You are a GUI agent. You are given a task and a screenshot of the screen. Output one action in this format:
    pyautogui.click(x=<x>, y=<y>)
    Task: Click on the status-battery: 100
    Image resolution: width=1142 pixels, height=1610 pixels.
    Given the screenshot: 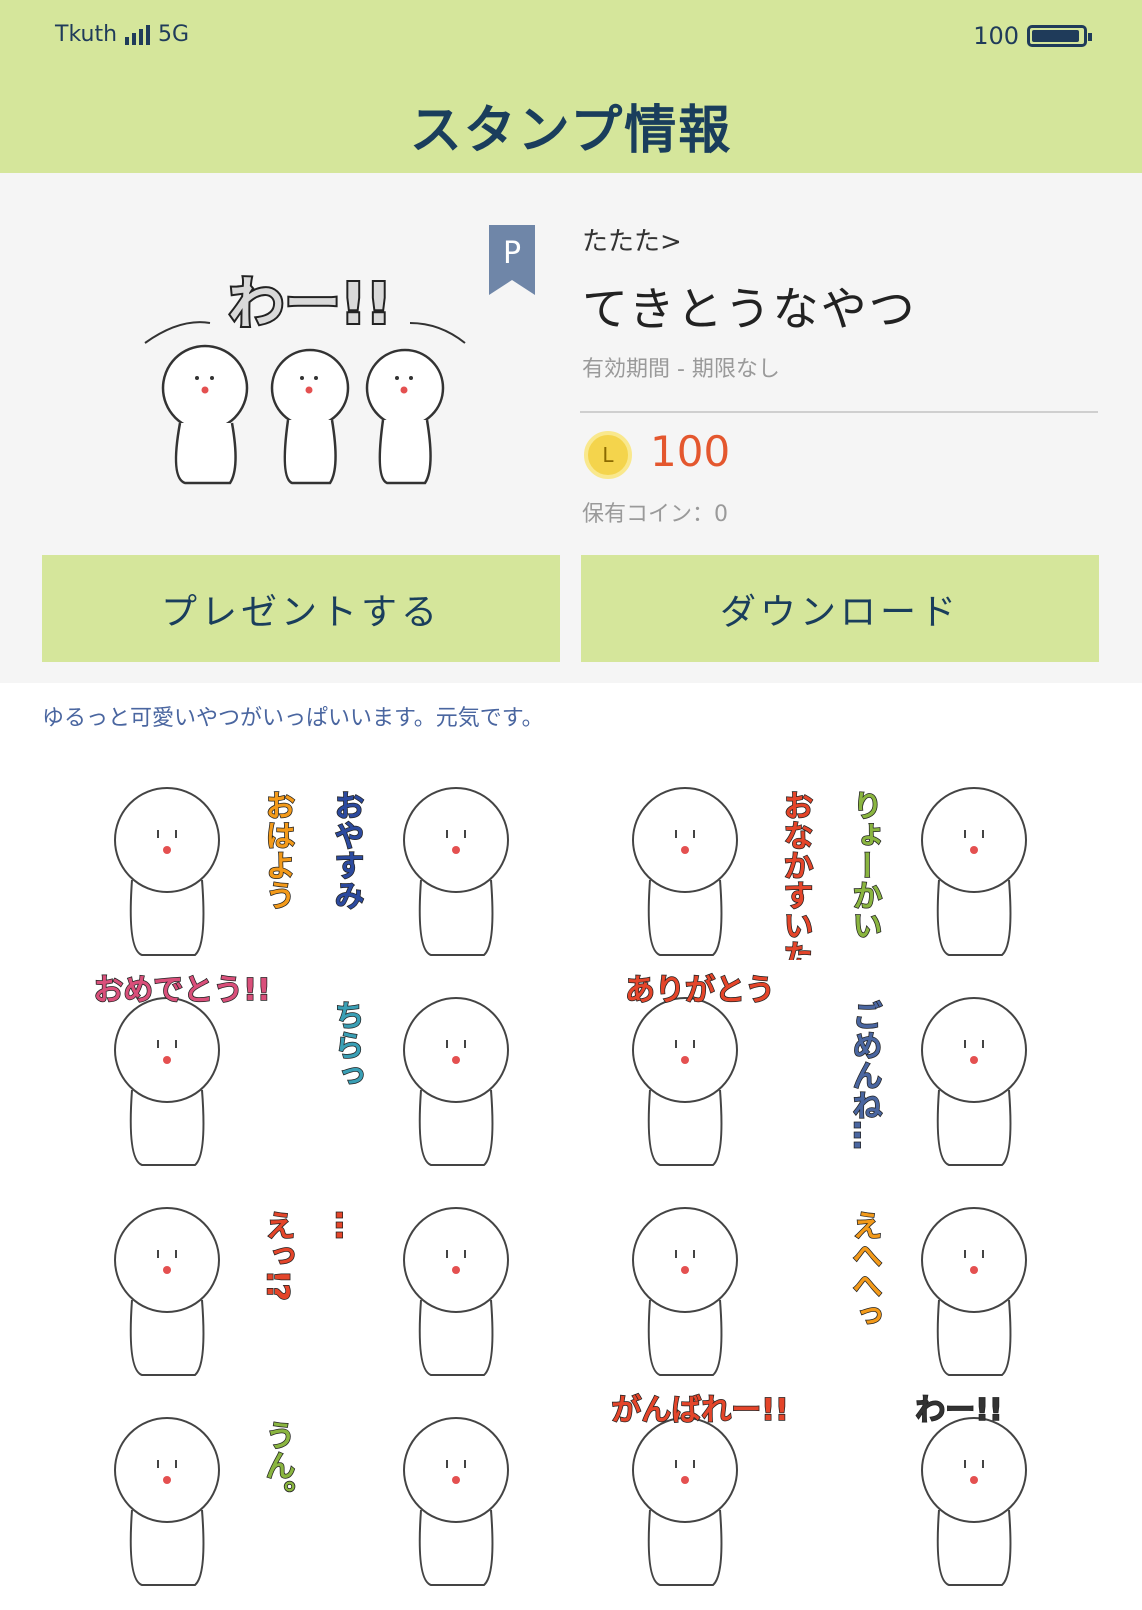 What is the action you would take?
    pyautogui.click(x=1032, y=36)
    